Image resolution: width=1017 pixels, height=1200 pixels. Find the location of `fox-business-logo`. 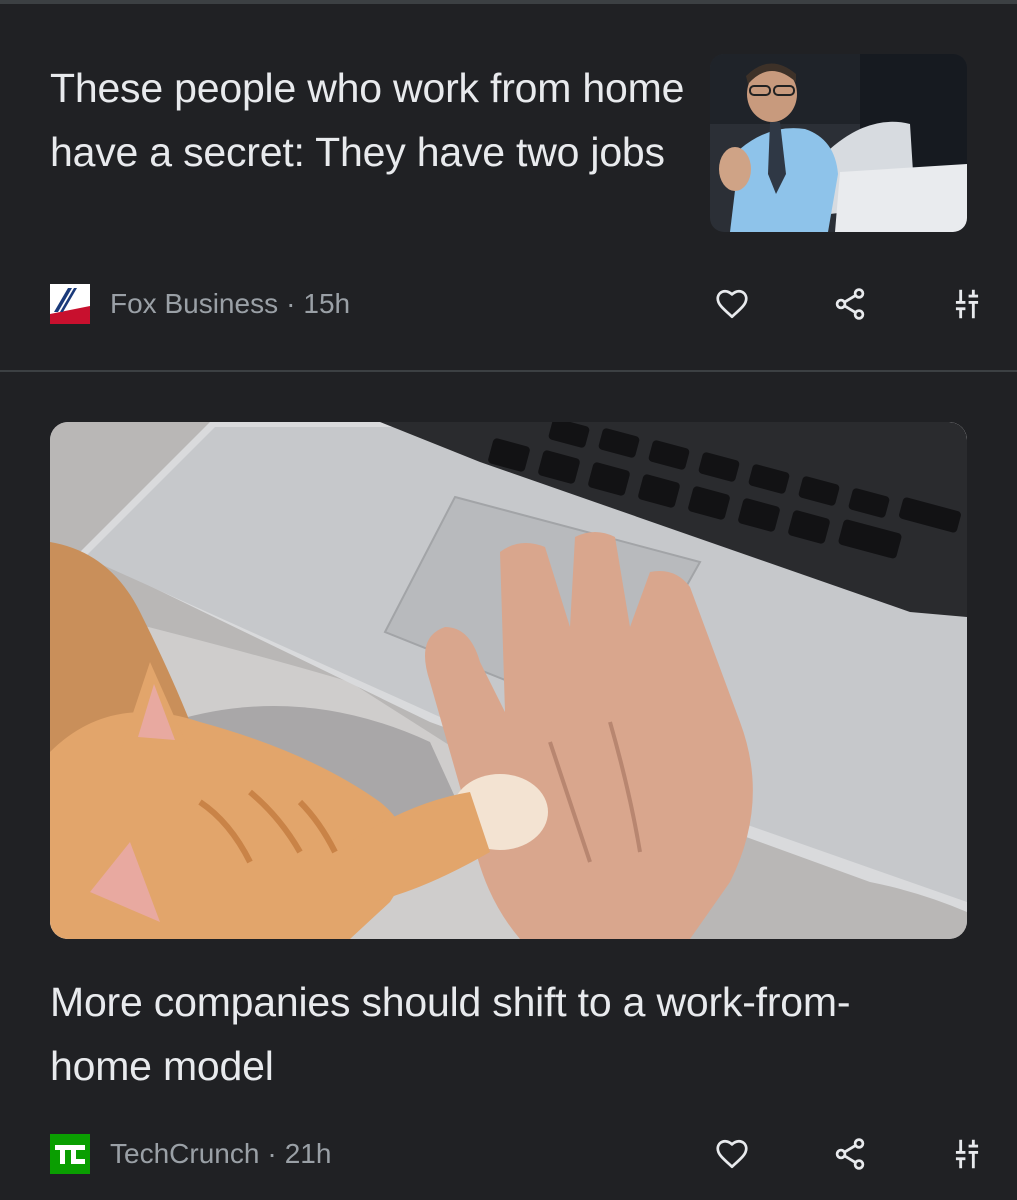

fox-business-logo is located at coordinates (70, 304).